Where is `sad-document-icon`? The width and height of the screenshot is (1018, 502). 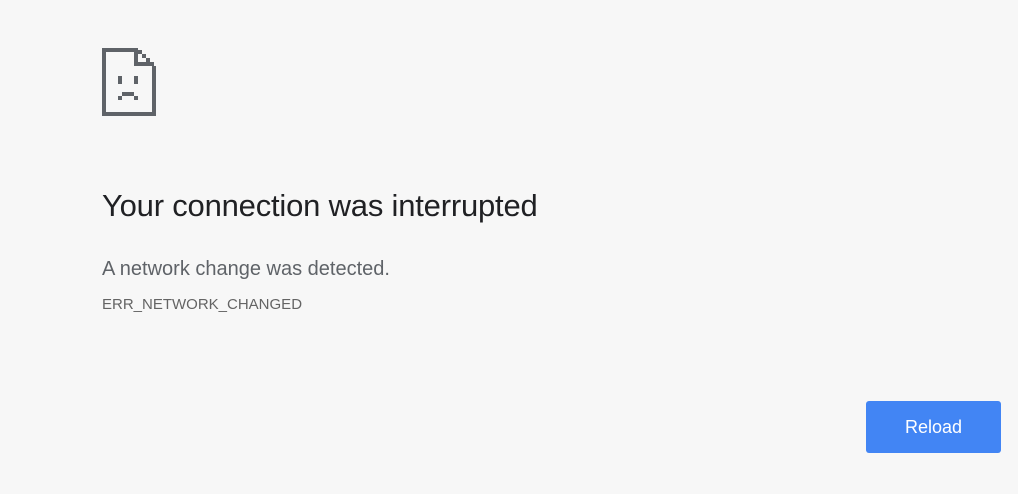 sad-document-icon is located at coordinates (129, 82).